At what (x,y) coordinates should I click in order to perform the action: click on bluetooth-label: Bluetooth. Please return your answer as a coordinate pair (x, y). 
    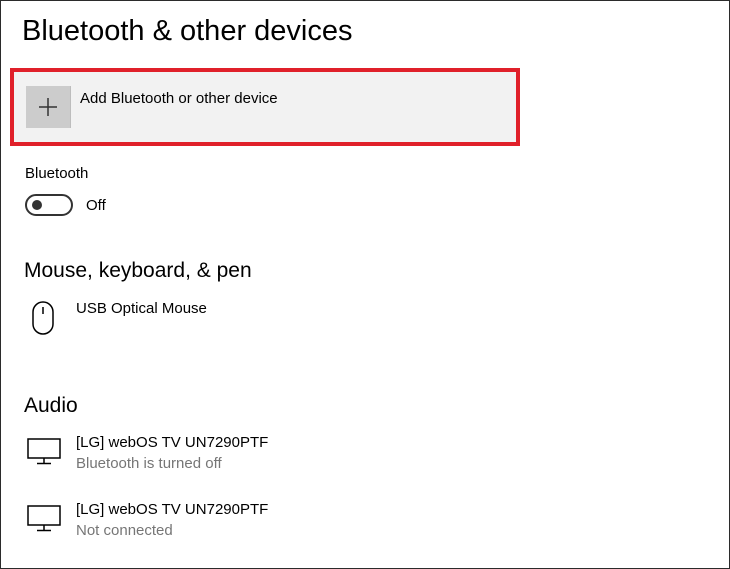
    Looking at the image, I should click on (57, 173).